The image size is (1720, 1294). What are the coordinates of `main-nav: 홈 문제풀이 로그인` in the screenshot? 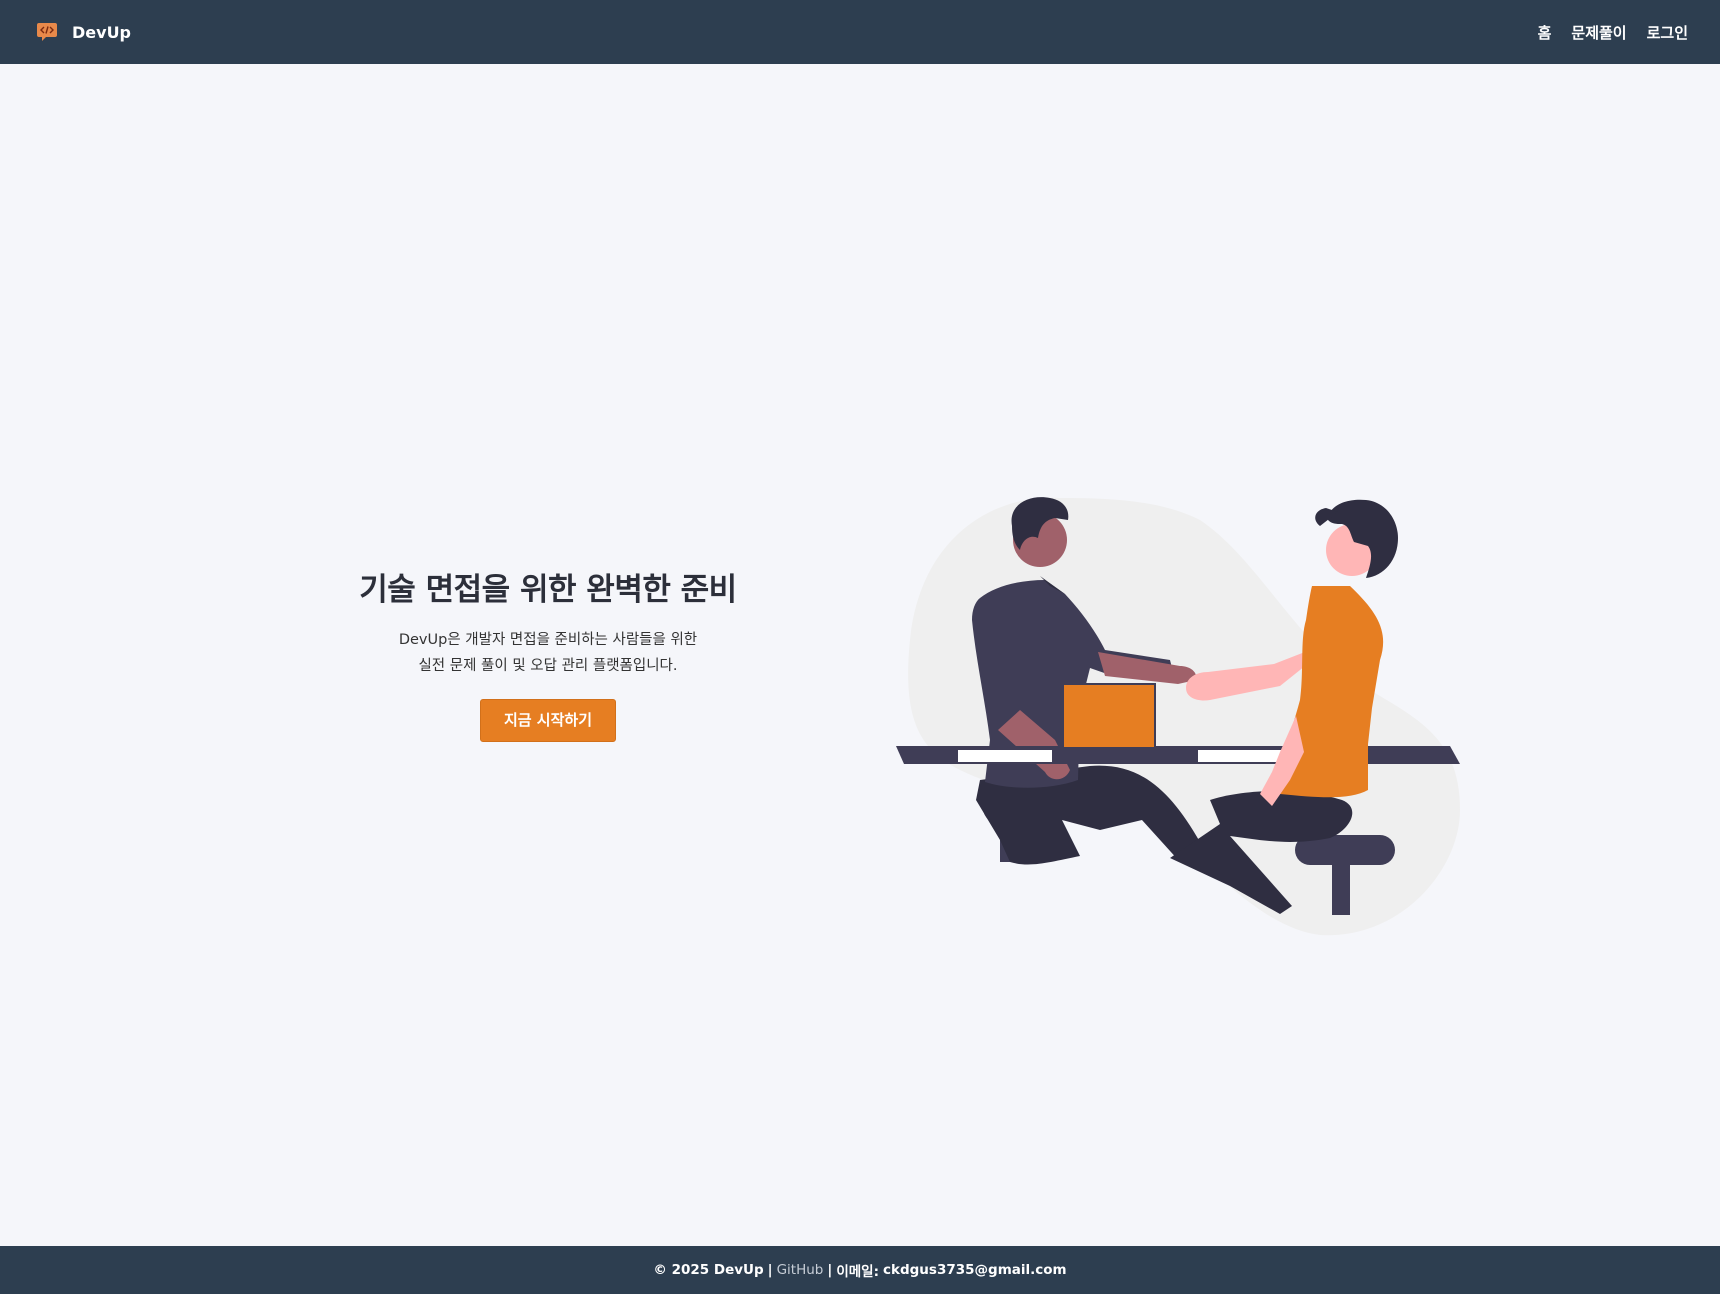 It's located at (1613, 32).